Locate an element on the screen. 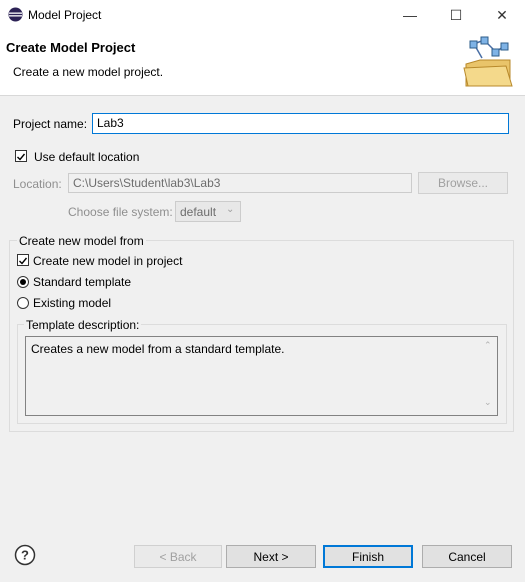 The height and width of the screenshot is (582, 525). radio-selected-dot is located at coordinates (23, 282).